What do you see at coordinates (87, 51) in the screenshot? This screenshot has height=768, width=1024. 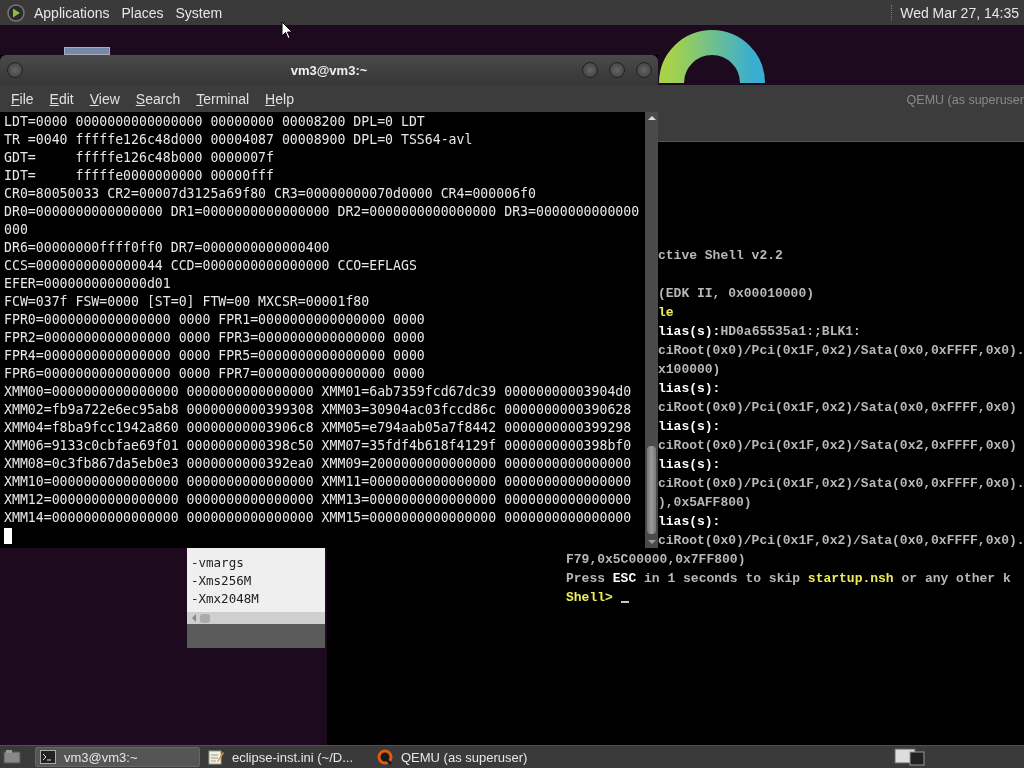 I see `desktop-icon` at bounding box center [87, 51].